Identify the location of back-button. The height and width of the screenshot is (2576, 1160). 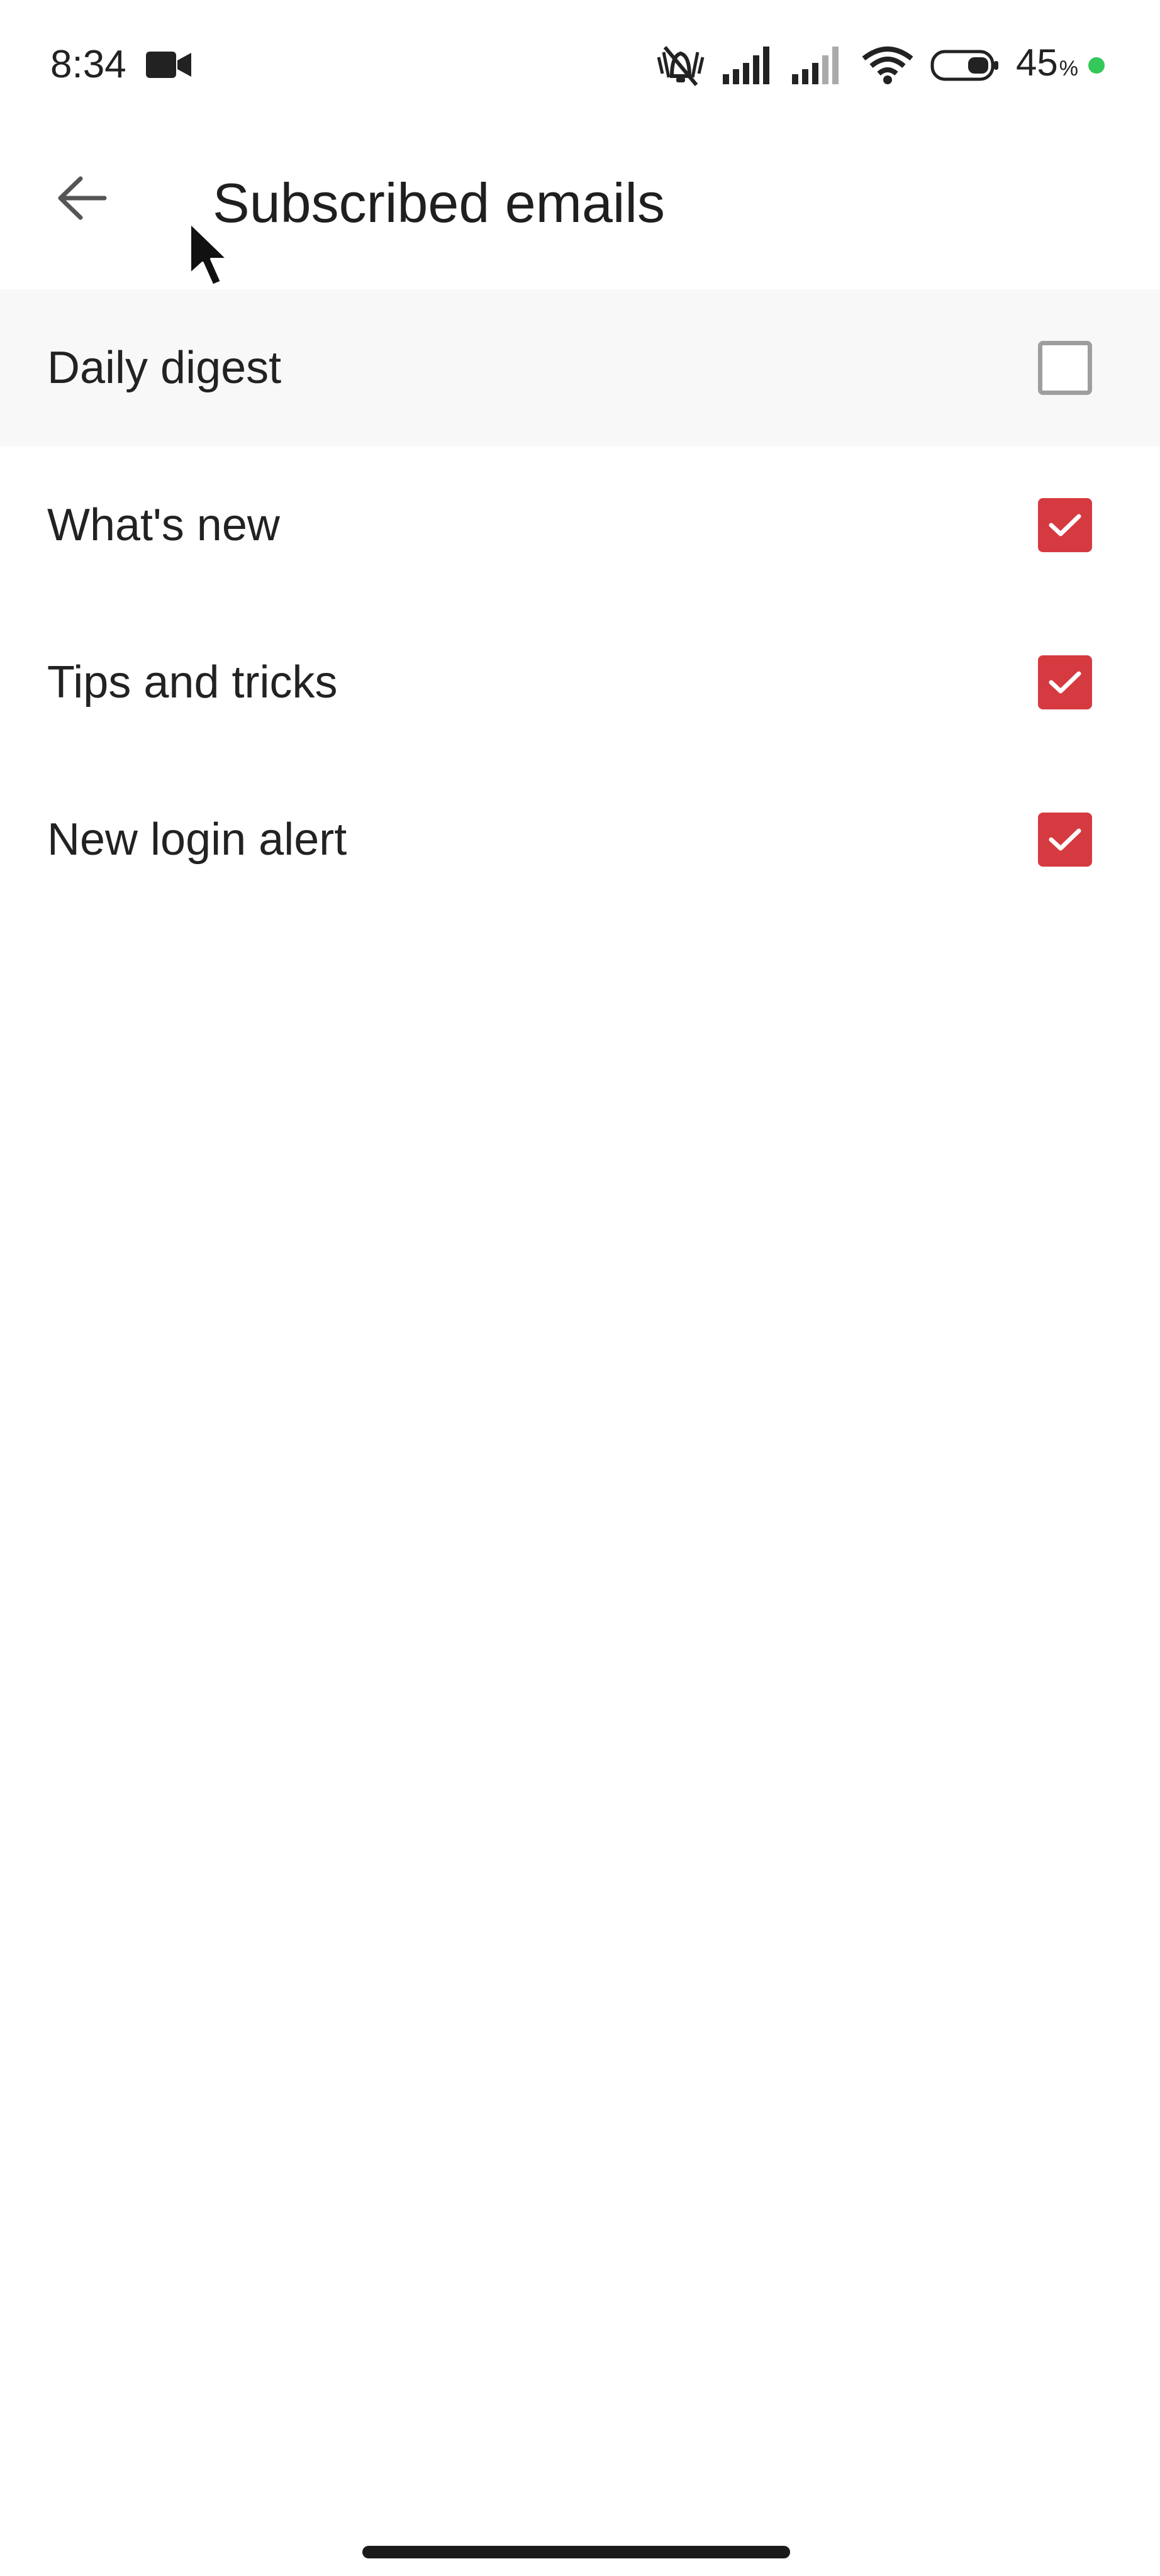
(82, 198).